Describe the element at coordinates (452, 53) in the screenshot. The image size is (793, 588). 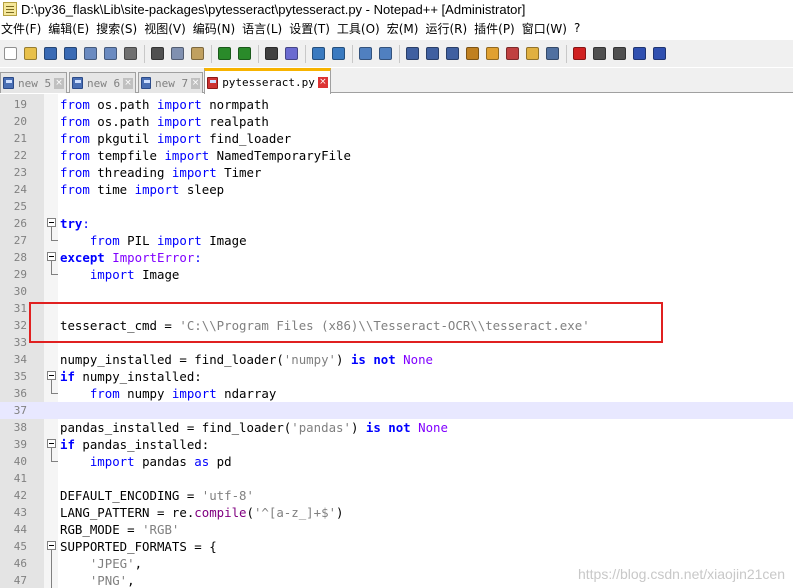
I see `indent-guide-button` at that location.